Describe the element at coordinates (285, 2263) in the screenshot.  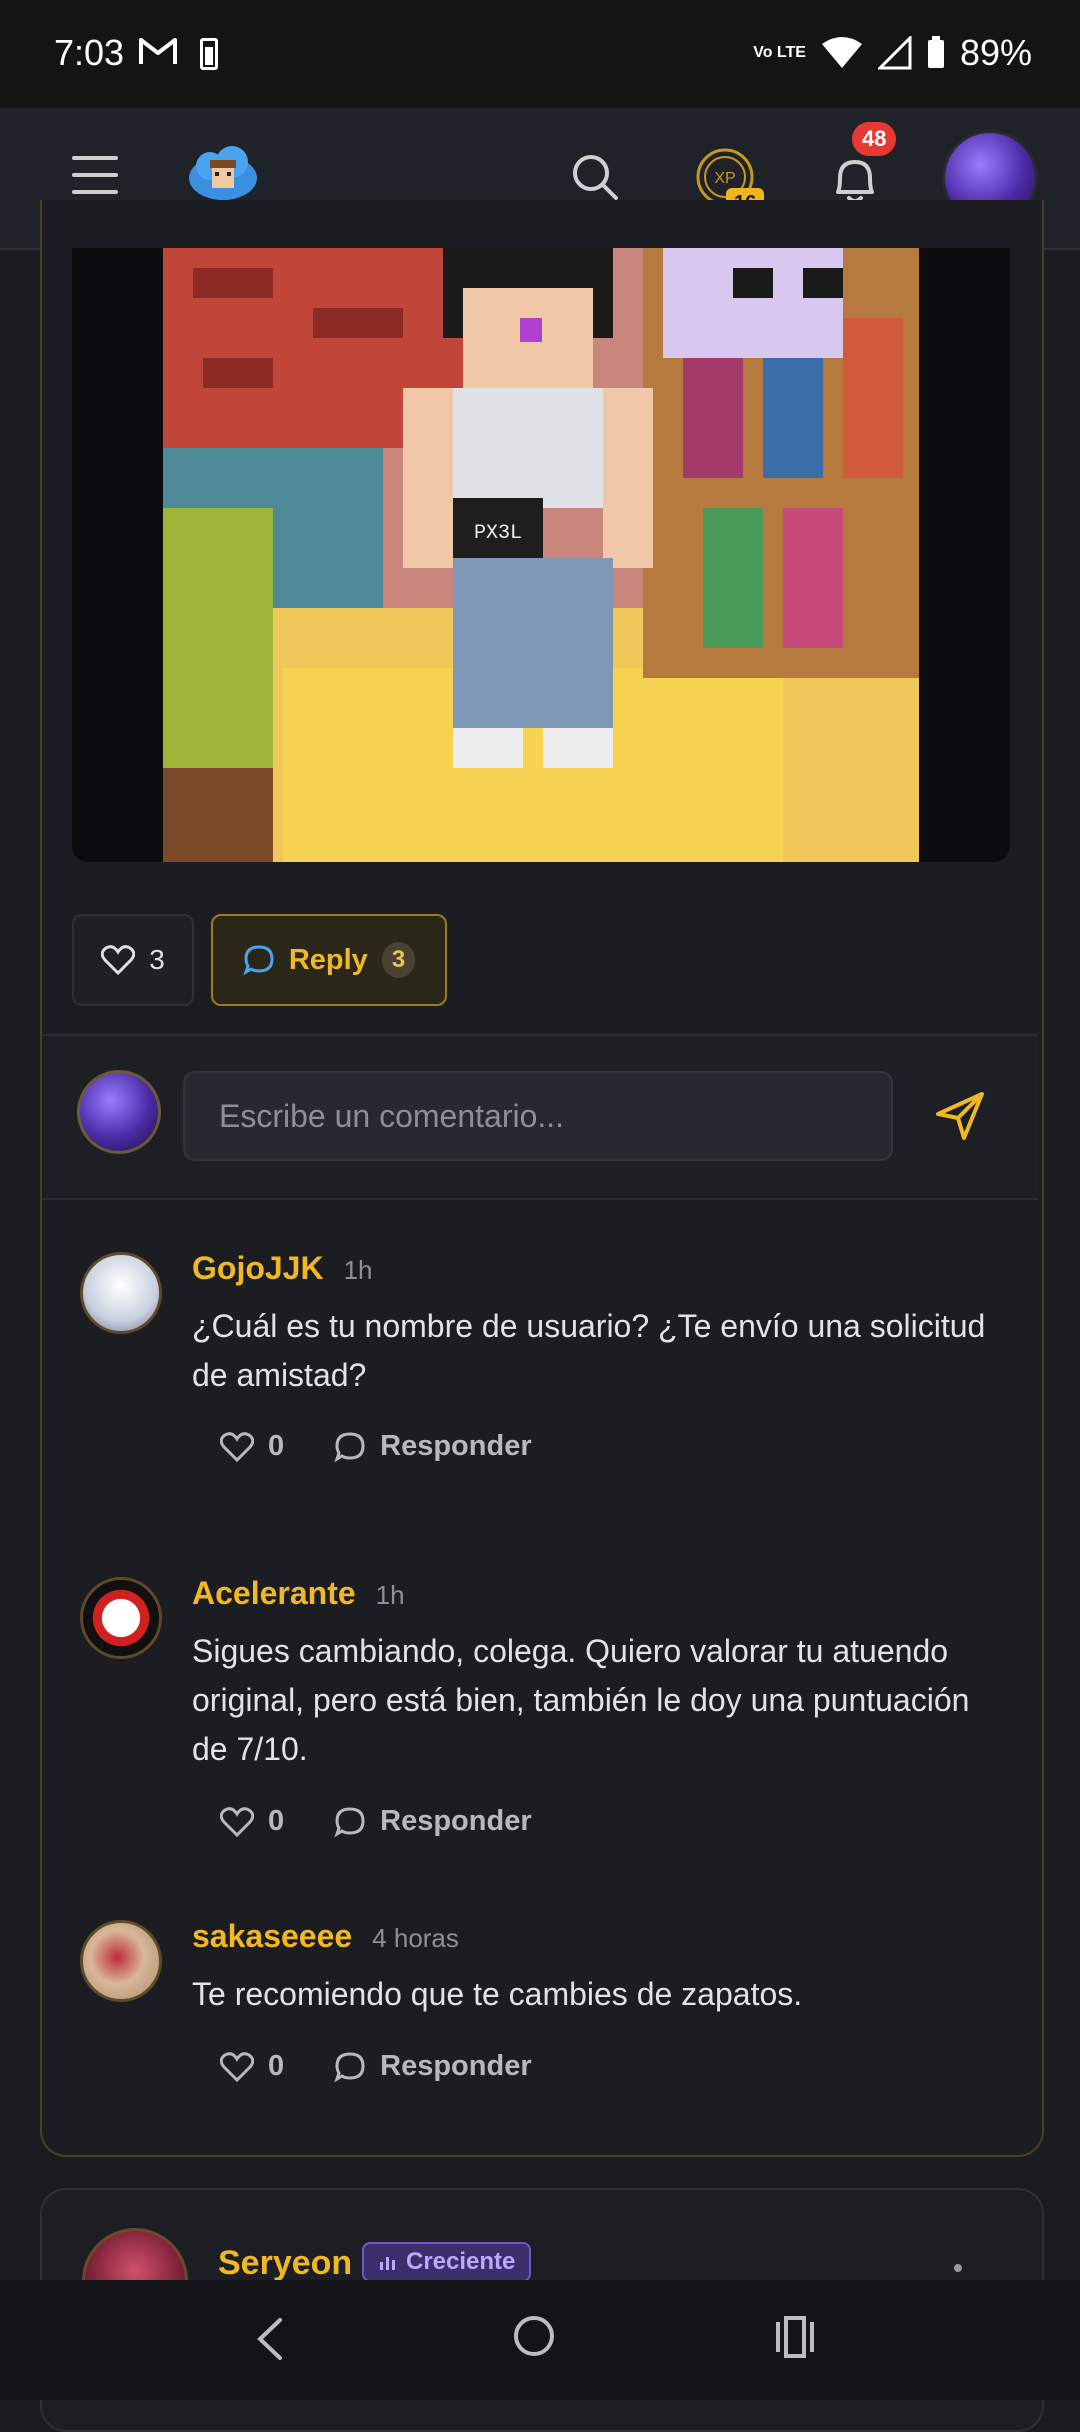
I see `next-post-author: Seryeon` at that location.